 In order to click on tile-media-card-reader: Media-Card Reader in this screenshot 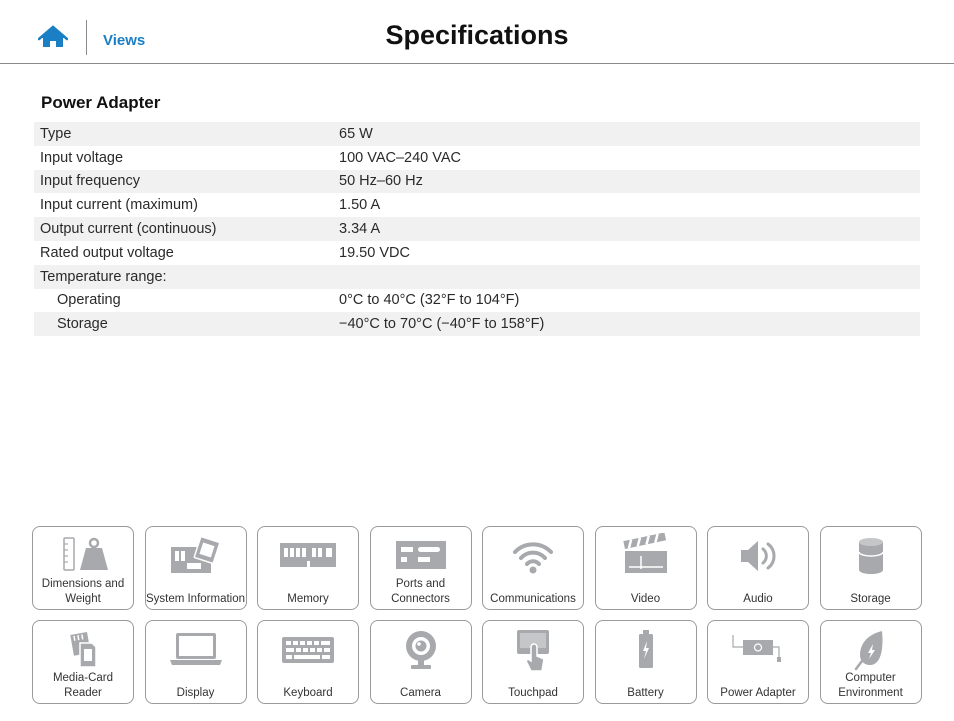, I will do `click(83, 662)`.